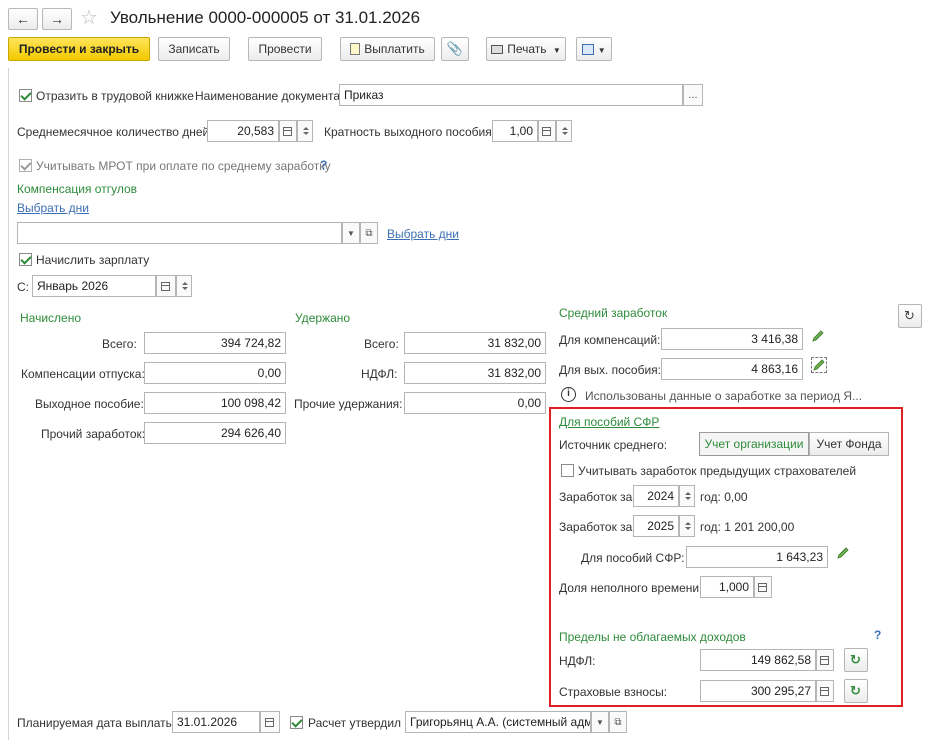  Describe the element at coordinates (387, 49) in the screenshot. I see `pay-button: Выплатить` at that location.